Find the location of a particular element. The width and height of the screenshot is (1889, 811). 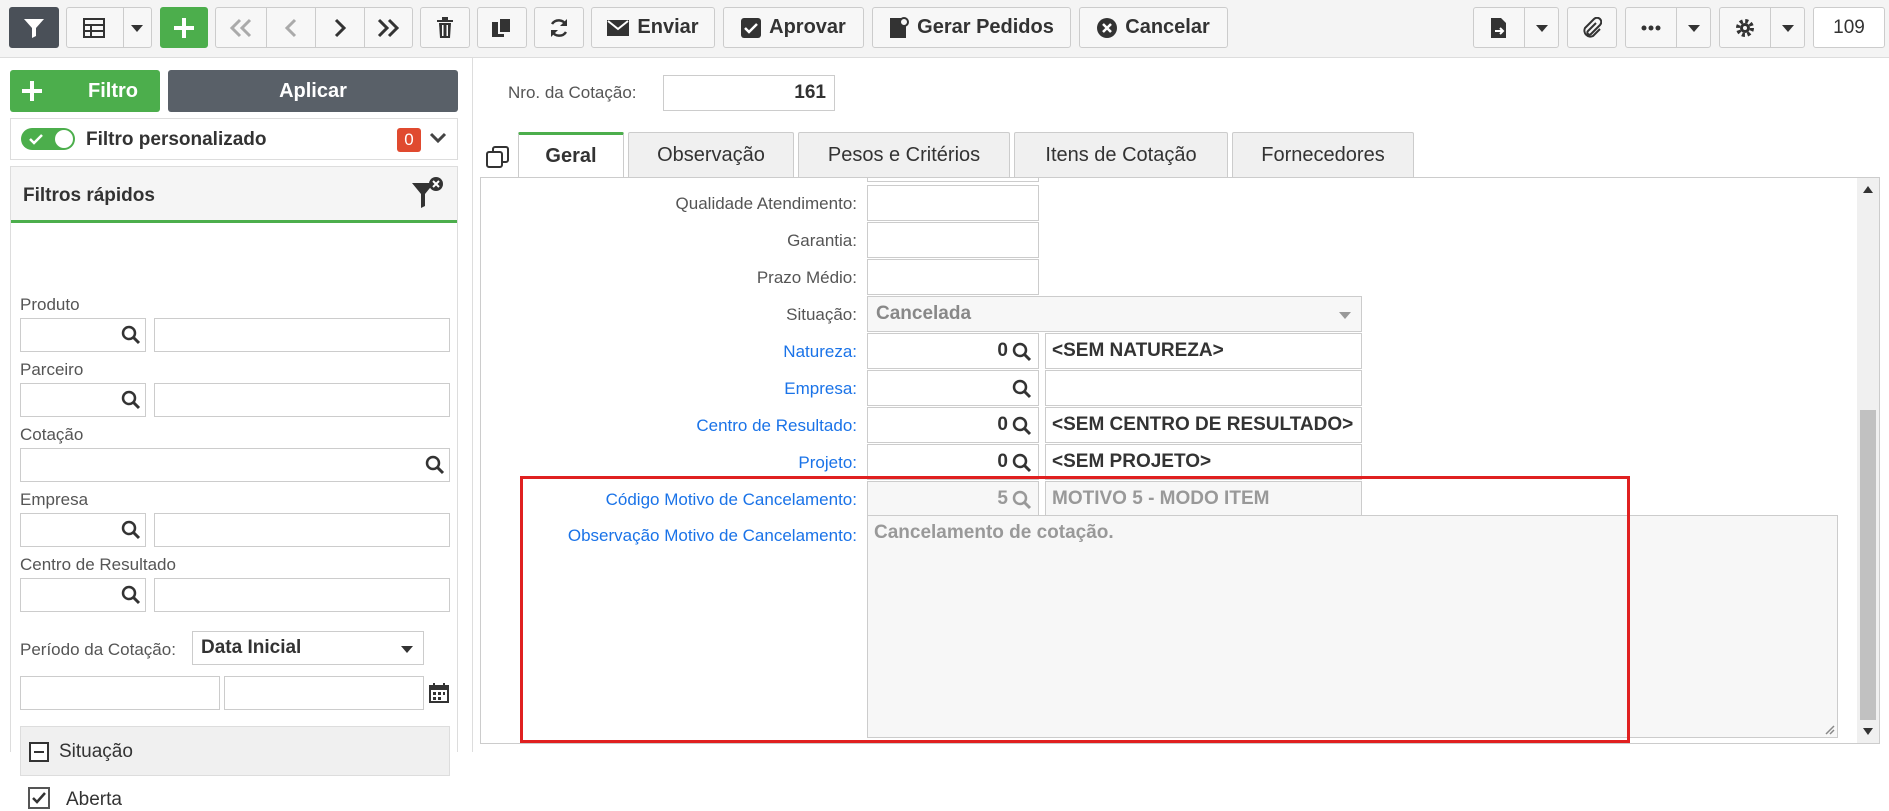

produto-code-input is located at coordinates (83, 335).